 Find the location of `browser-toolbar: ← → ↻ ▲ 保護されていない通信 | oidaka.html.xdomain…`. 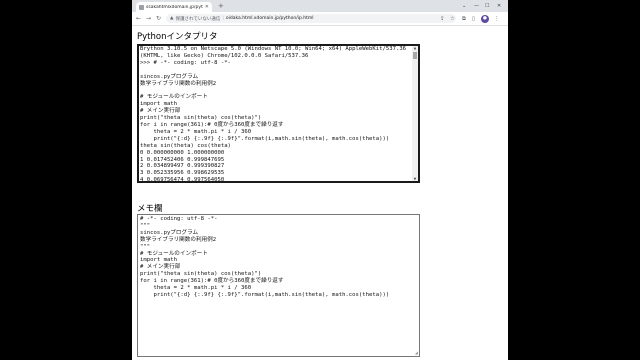

browser-toolbar: ← → ↻ ▲ 保護されていない通信 | oidaka.html.xdomain… is located at coordinates (320, 19).